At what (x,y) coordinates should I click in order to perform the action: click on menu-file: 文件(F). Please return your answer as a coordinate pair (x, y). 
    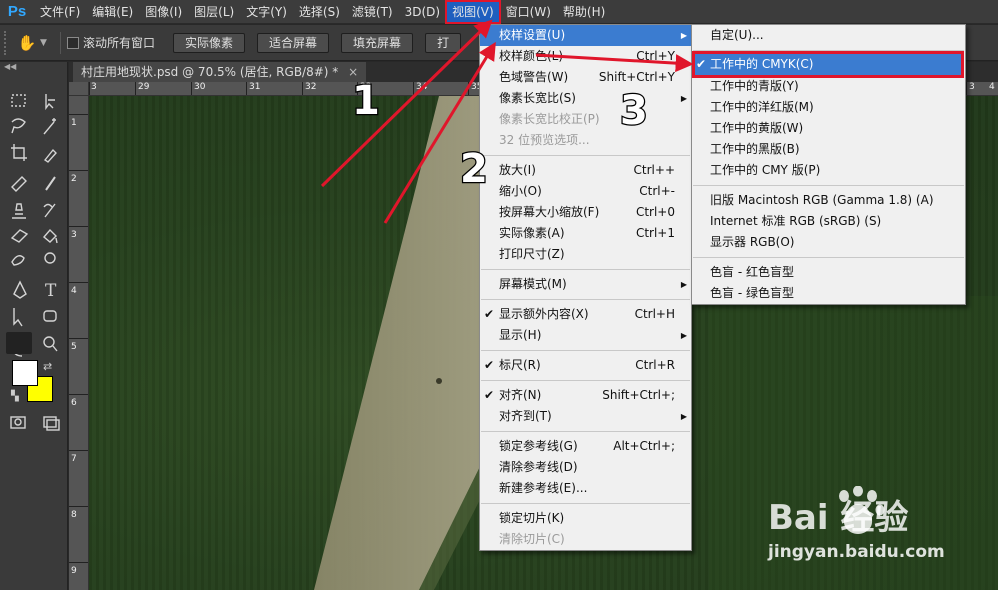
    Looking at the image, I should click on (60, 12).